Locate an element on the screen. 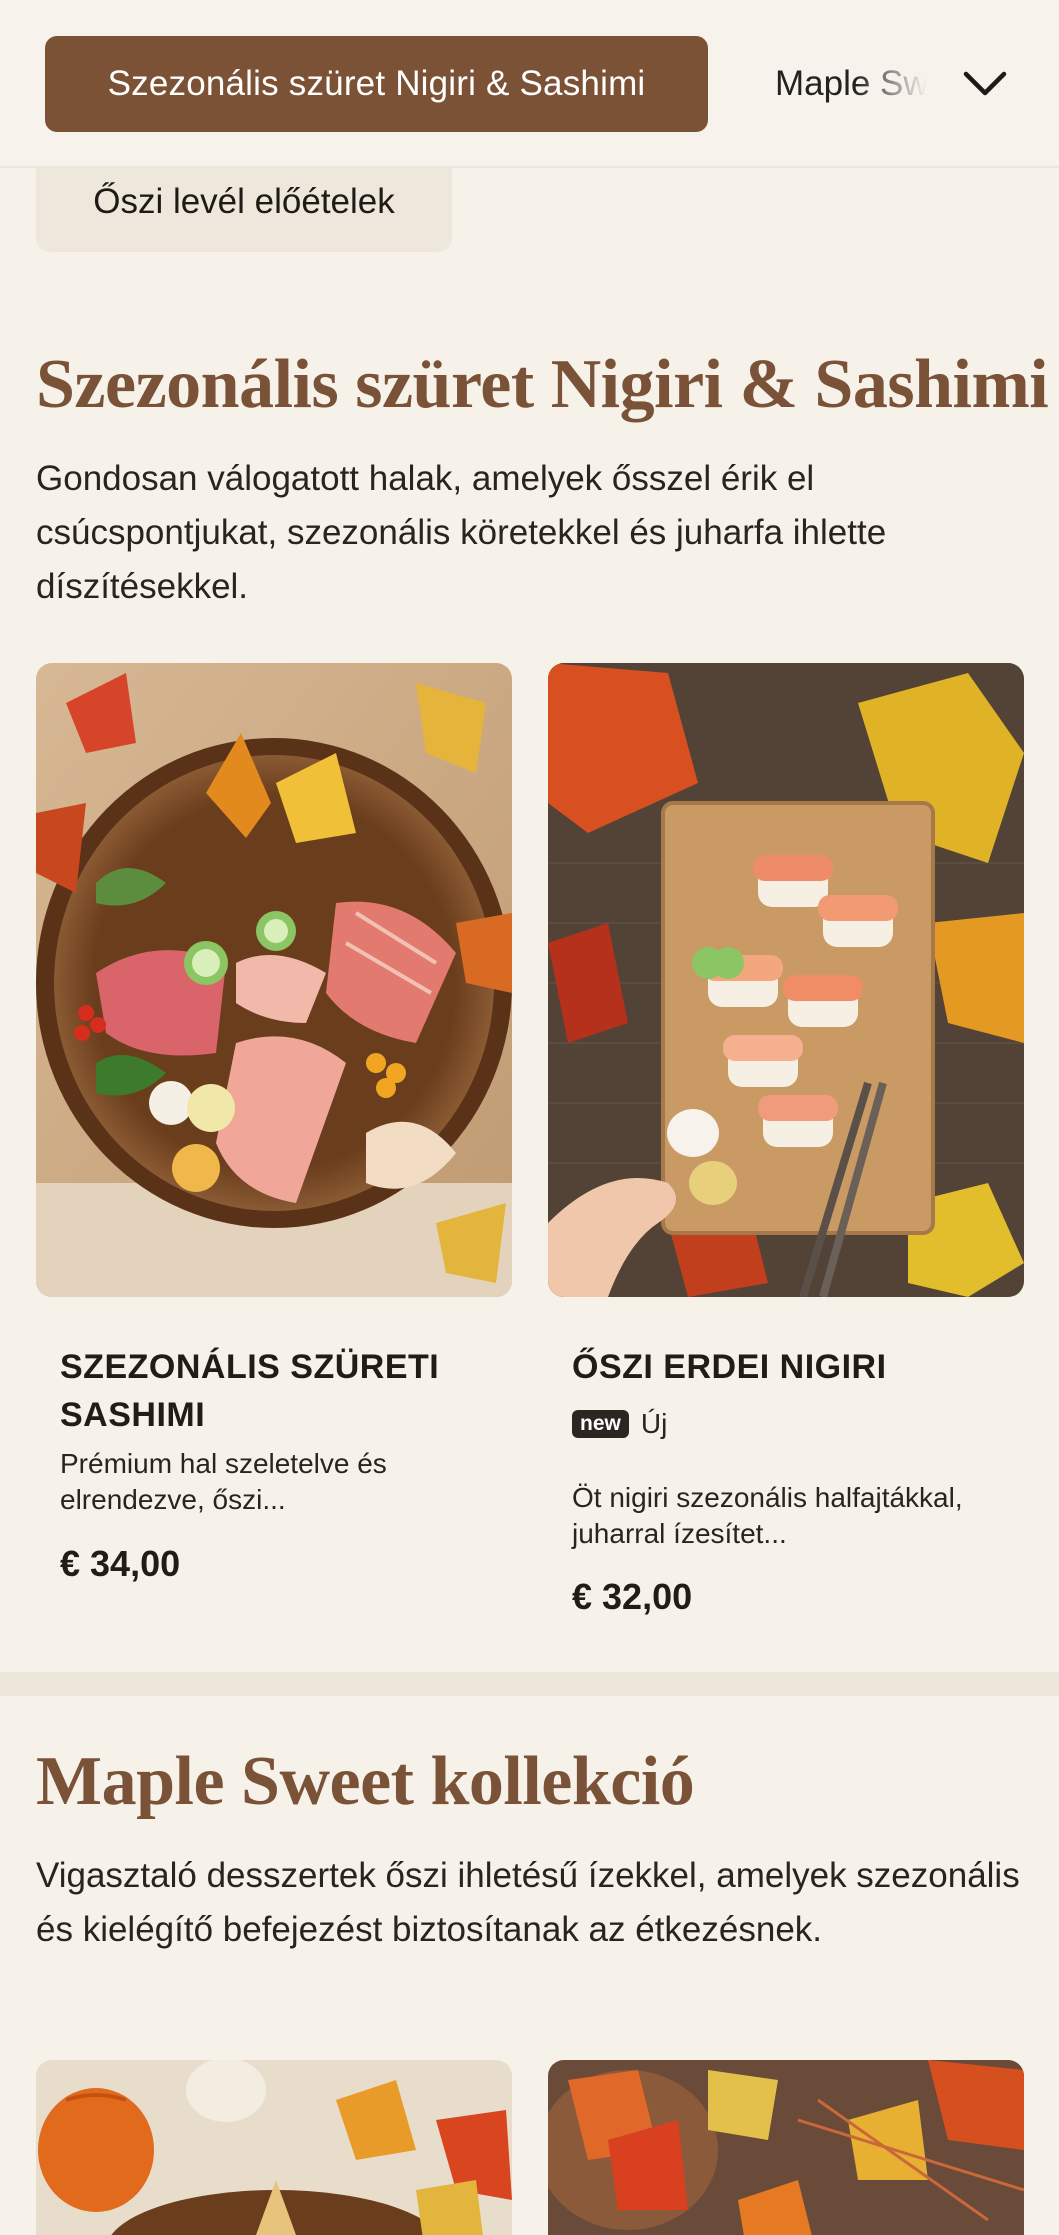 The image size is (1059, 2235). new-badge-label: Új is located at coordinates (654, 1423).